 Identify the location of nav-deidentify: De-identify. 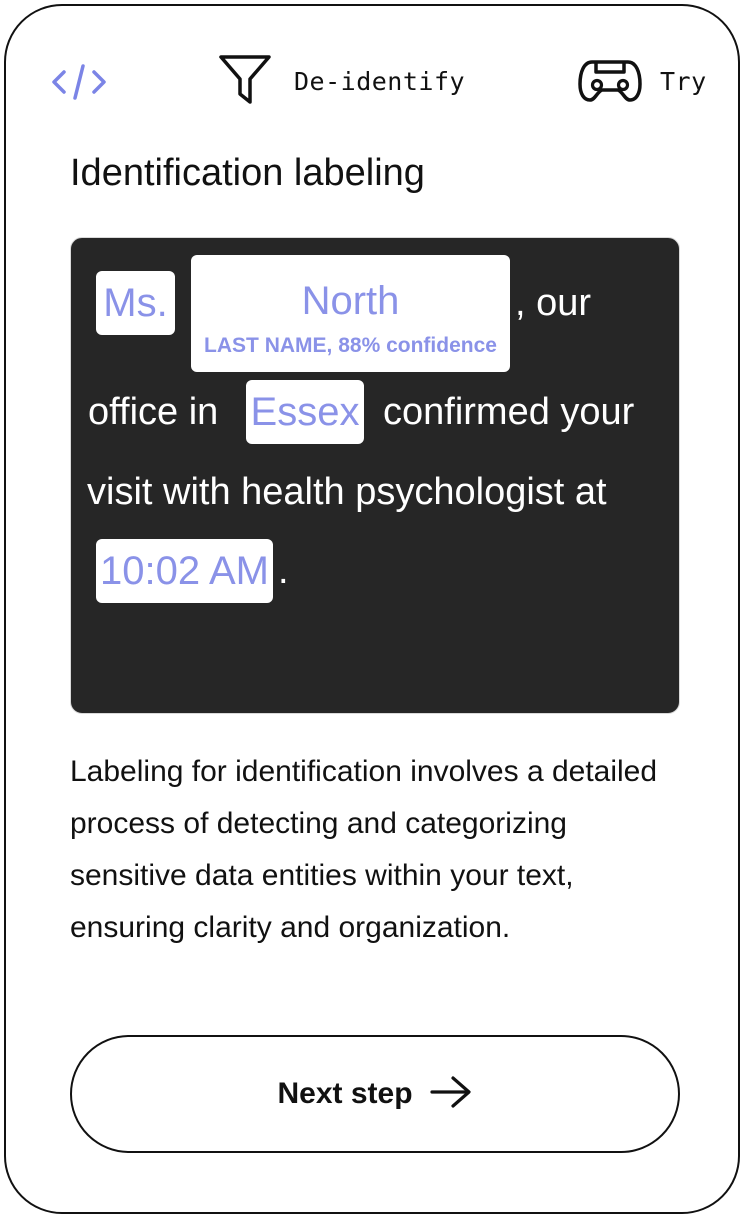
(341, 81).